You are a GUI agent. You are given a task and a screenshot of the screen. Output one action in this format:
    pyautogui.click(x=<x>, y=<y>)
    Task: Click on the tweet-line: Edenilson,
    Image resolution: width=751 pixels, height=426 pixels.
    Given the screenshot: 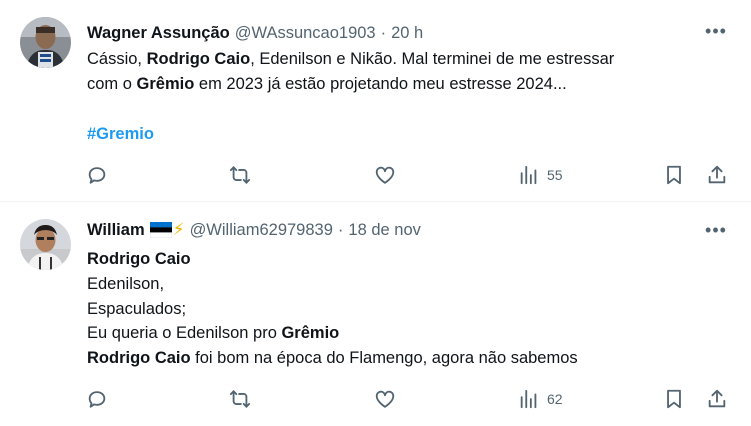 What is the action you would take?
    pyautogui.click(x=399, y=284)
    